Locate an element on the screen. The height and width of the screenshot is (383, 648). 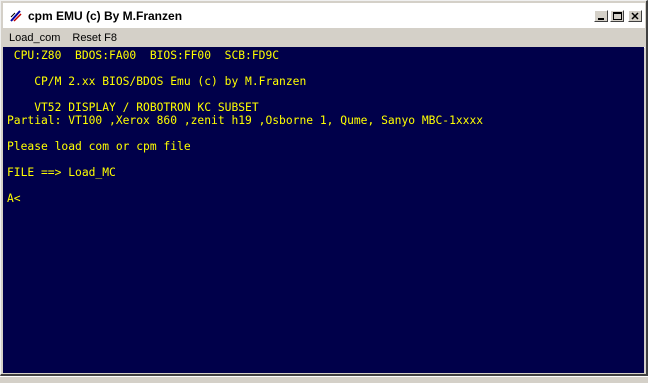
terminal-line-display: VT52 DISPLAY / ROBOTRON KC SUBSET is located at coordinates (133, 107).